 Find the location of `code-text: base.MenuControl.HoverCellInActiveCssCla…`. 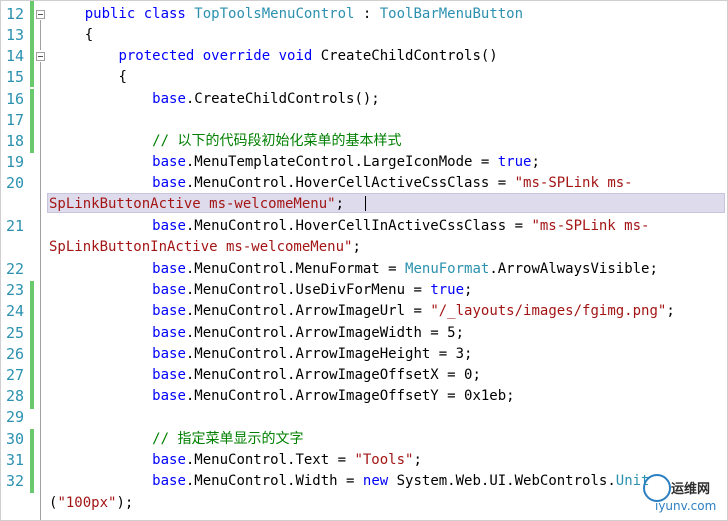

code-text: base.MenuControl.HoverCellInActiveCssCla… is located at coordinates (350, 226).